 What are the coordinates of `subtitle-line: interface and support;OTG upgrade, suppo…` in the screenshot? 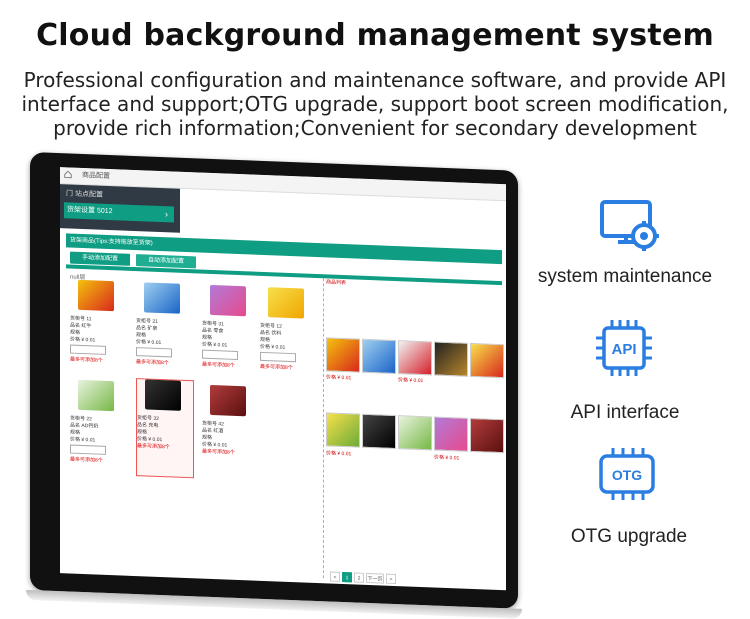 It's located at (375, 104).